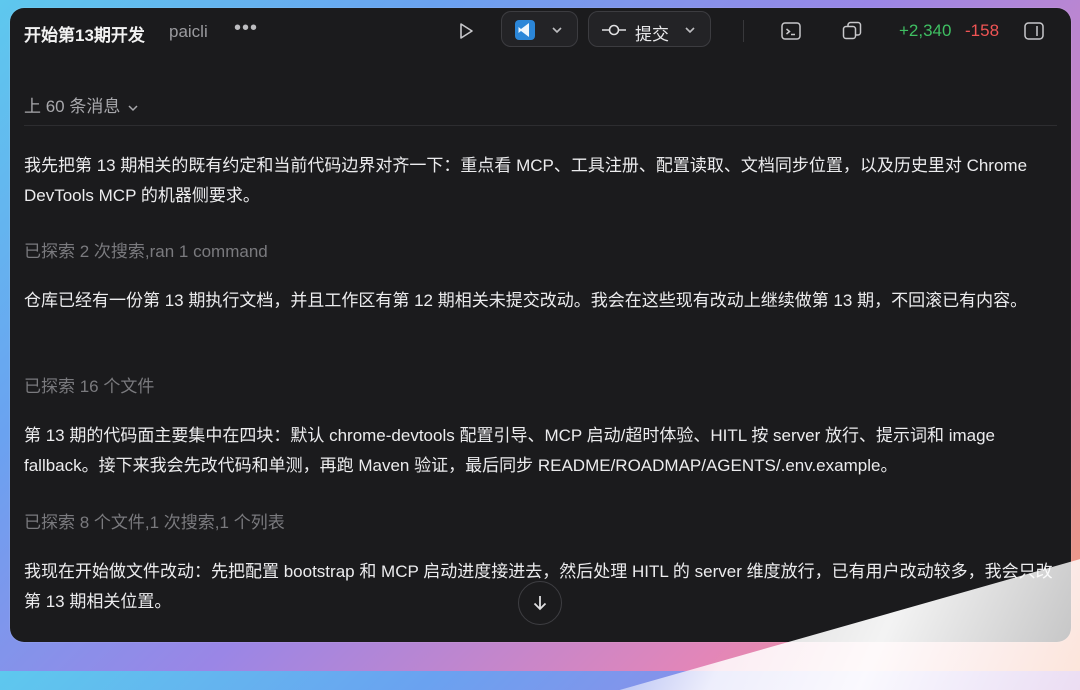 The image size is (1080, 690). Describe the element at coordinates (743, 31) in the screenshot. I see `toolbar-divider` at that location.